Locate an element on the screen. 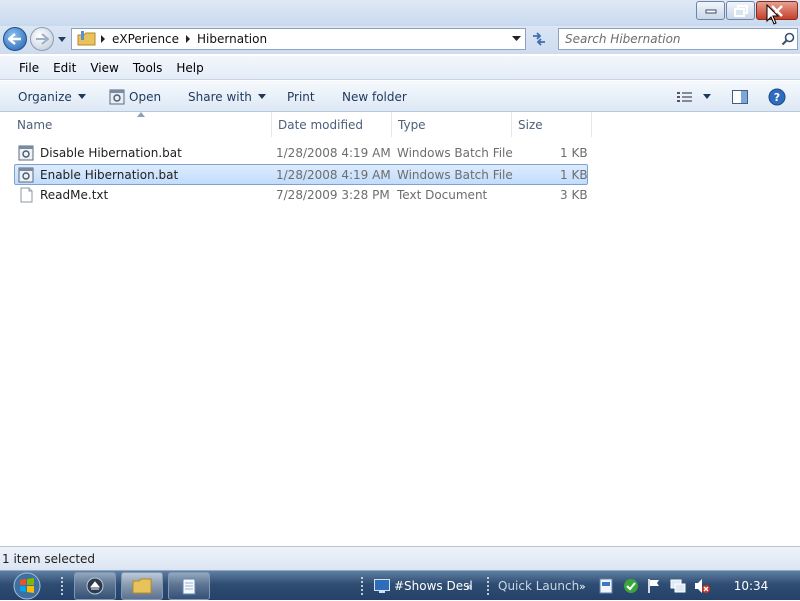 The width and height of the screenshot is (800, 601). sort-ascending-icon is located at coordinates (141, 114).